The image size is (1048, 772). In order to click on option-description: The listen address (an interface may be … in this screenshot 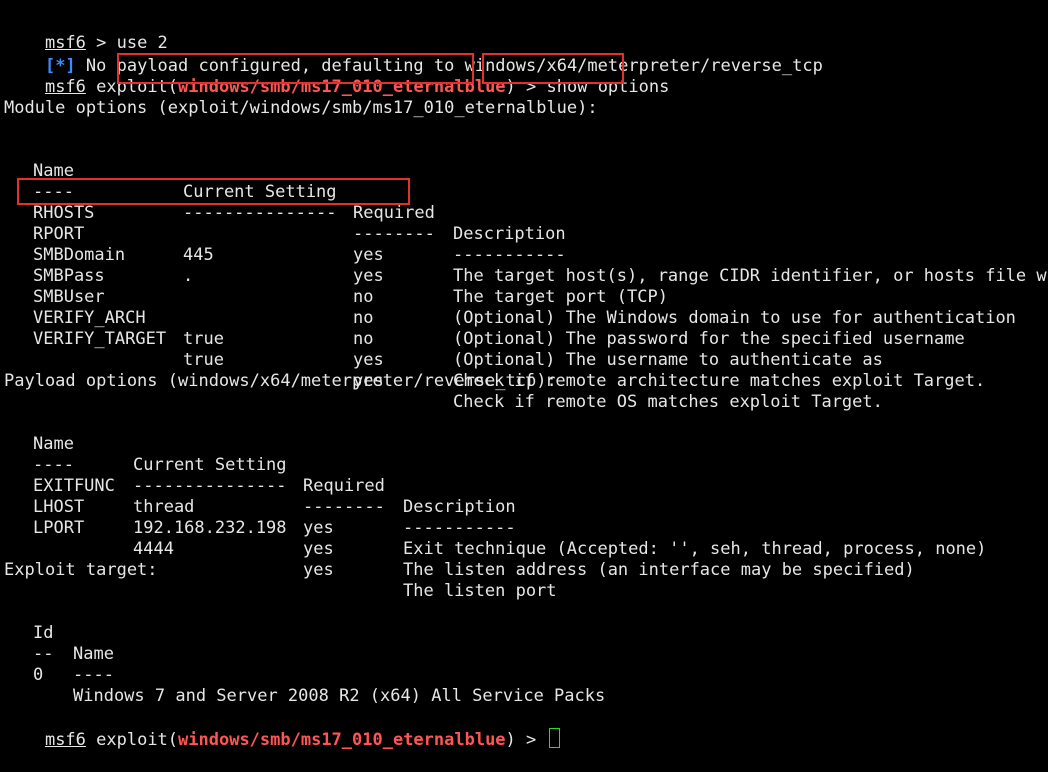, I will do `click(659, 570)`.